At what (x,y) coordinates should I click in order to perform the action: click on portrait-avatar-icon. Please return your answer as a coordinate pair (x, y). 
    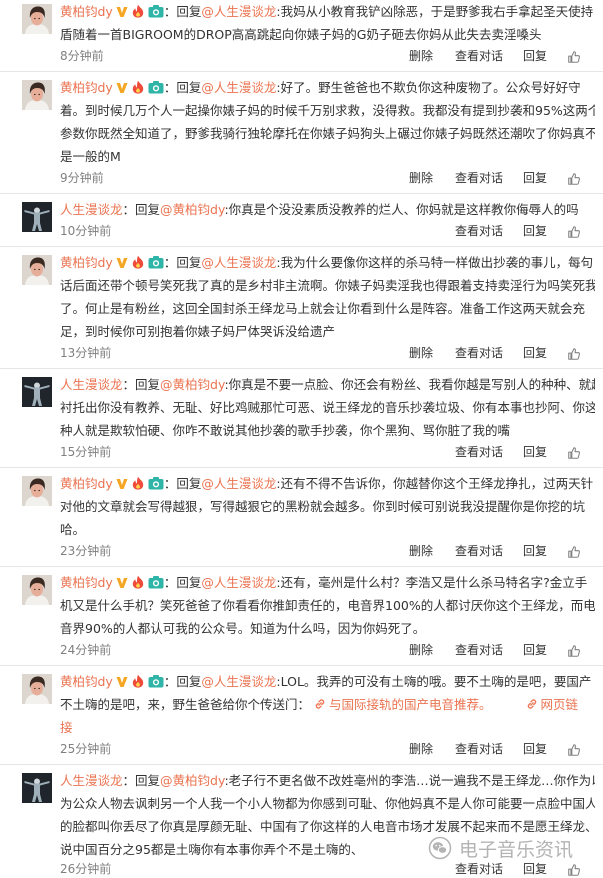
    Looking at the image, I should click on (37, 689).